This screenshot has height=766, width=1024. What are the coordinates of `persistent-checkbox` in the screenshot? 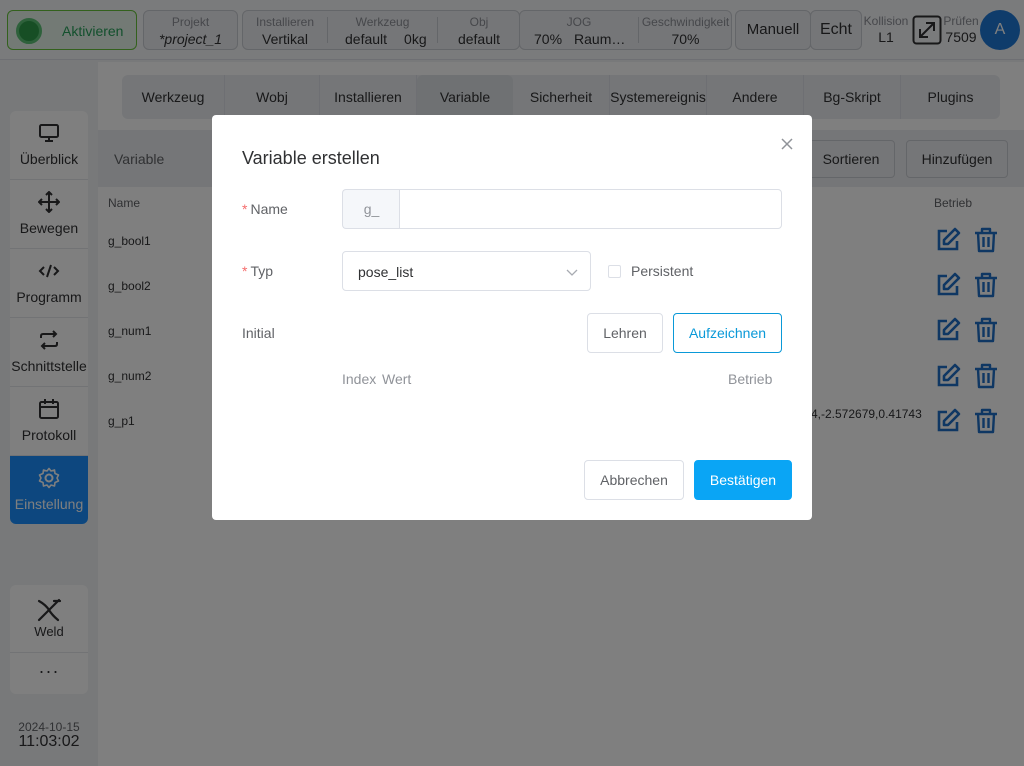 It's located at (614, 271).